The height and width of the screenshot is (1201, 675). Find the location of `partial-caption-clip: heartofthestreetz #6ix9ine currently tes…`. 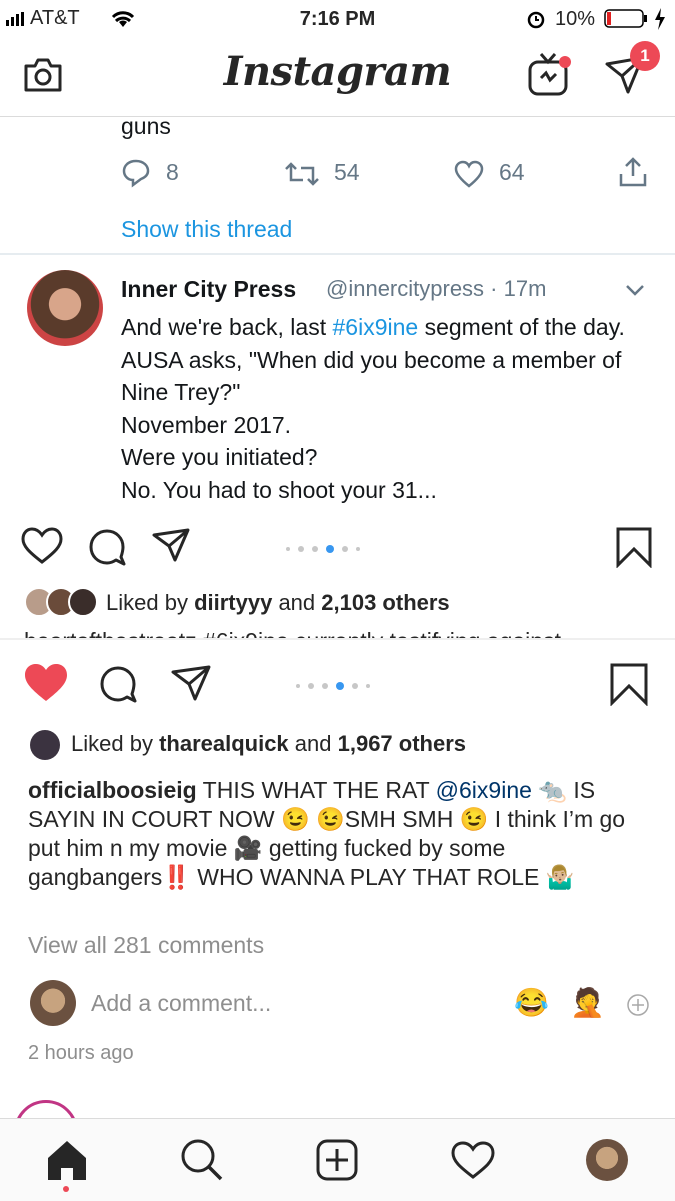

partial-caption-clip: heartofthestreetz #6ix9ine currently tes… is located at coordinates (339, 631).